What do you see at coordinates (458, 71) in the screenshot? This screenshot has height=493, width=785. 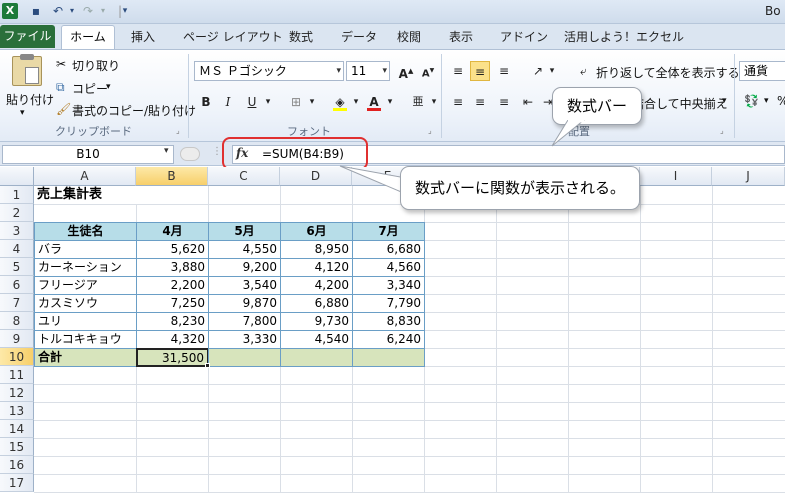 I see `align-top-icon: ≡` at bounding box center [458, 71].